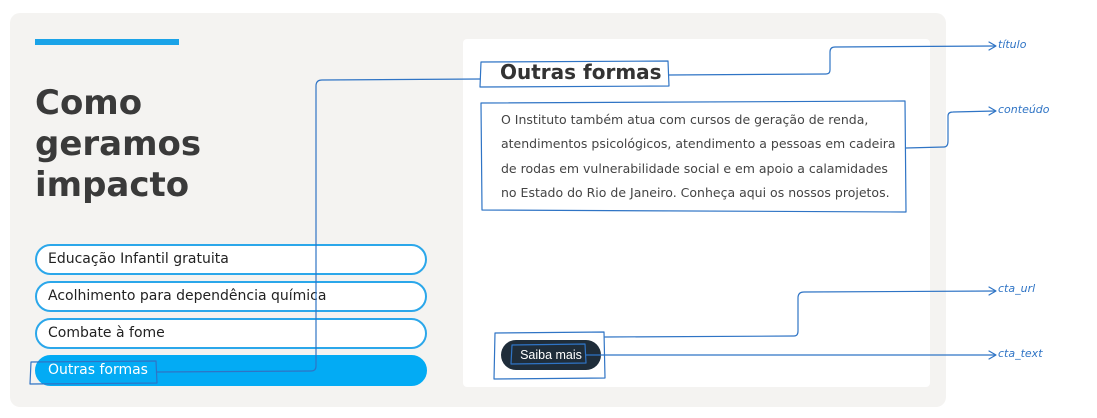 The image size is (1097, 418). I want to click on cta-text-highlight-box, so click(548, 354).